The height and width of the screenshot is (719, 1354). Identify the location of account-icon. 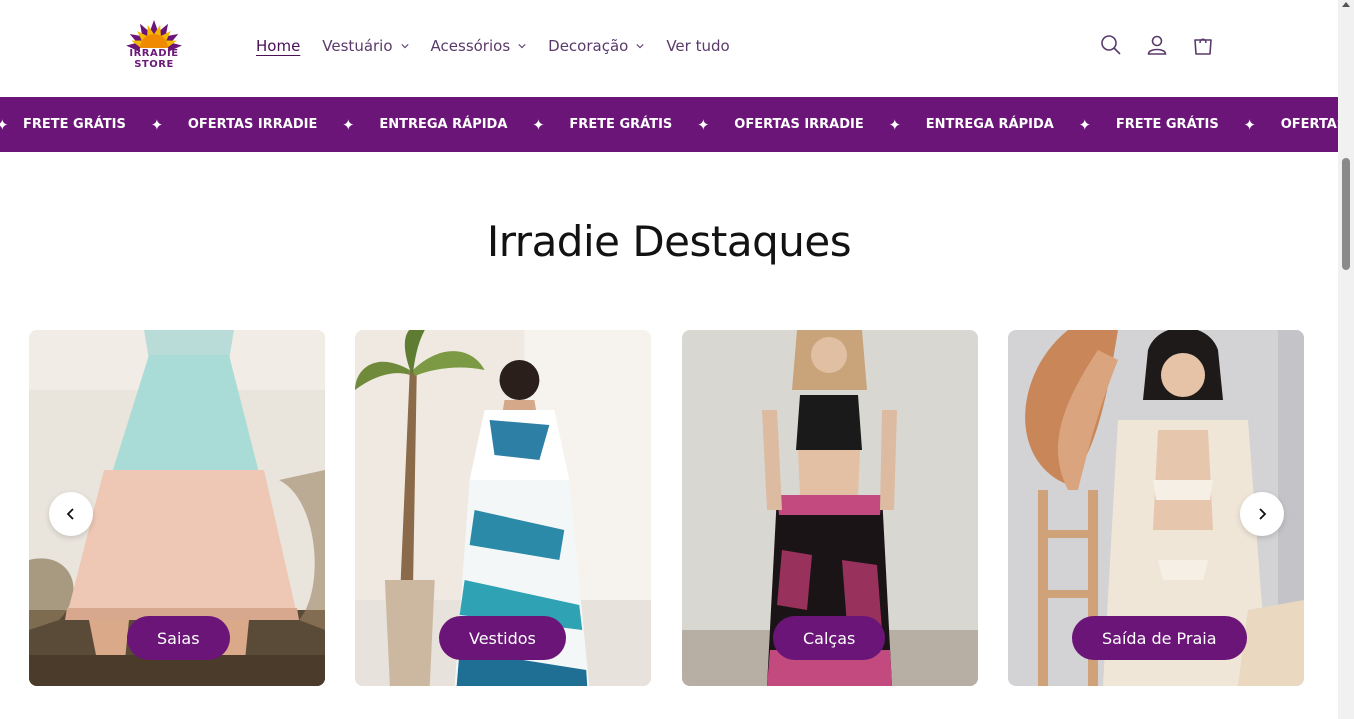
(1157, 45).